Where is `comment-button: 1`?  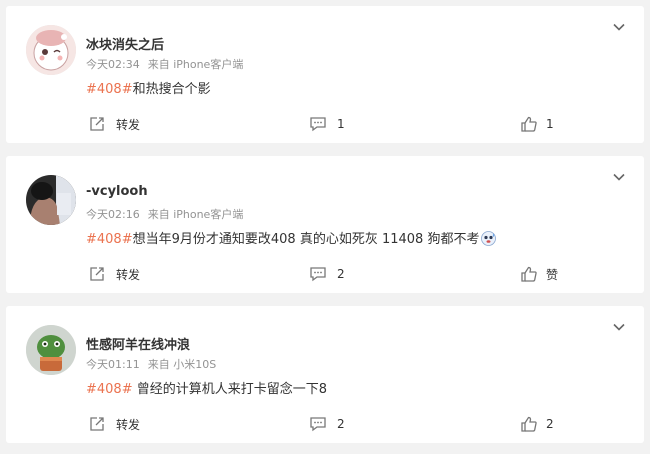 comment-button: 1 is located at coordinates (327, 124).